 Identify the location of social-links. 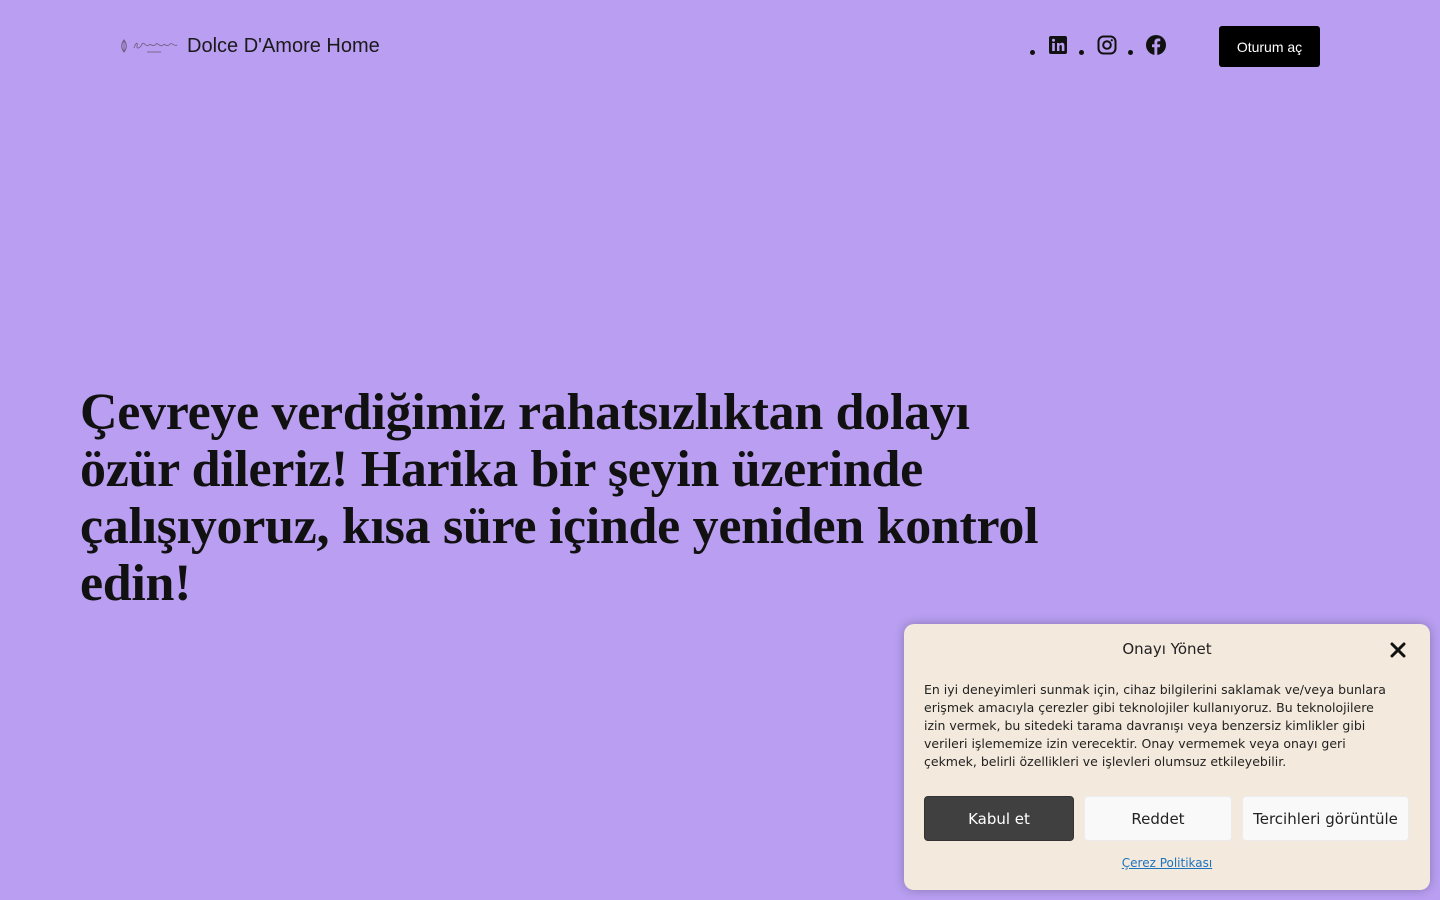
(1103, 45).